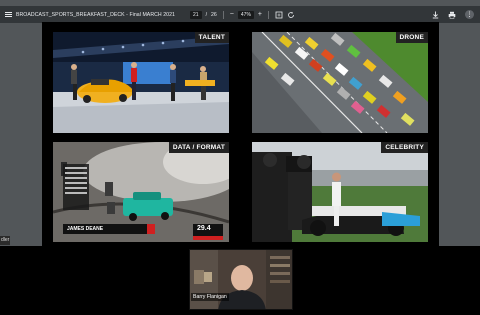 Image resolution: width=480 pixels, height=315 pixels. I want to click on tile-data-format-label: DATA / FORMAT, so click(198, 147).